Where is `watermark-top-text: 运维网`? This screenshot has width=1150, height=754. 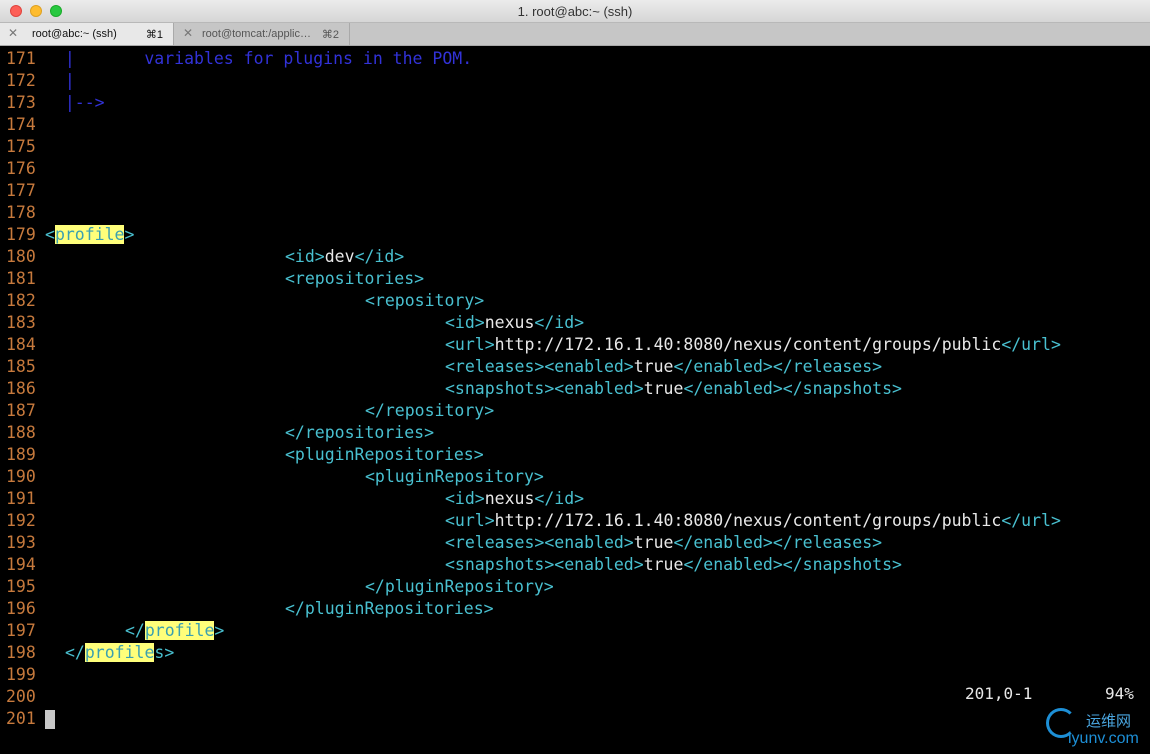 watermark-top-text: 运维网 is located at coordinates (1109, 721).